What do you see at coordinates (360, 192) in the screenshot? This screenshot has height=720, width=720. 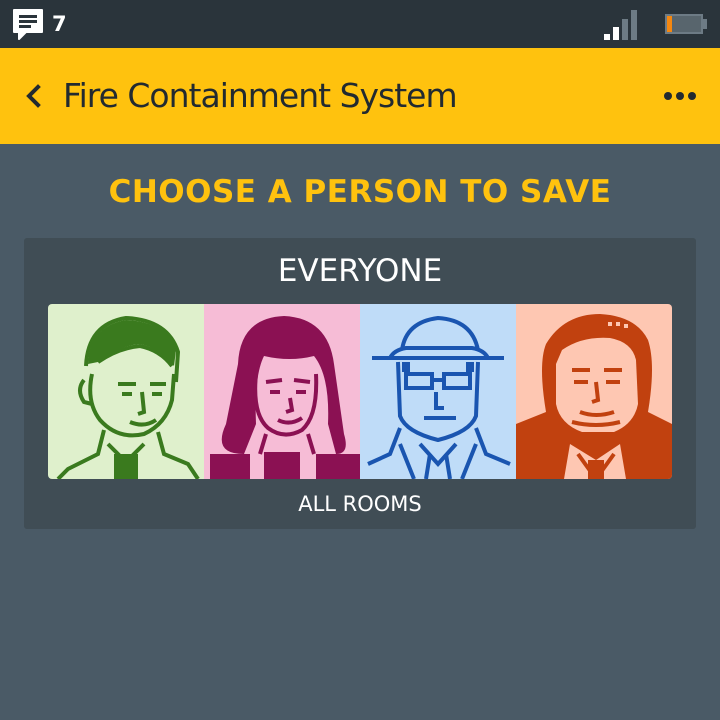 I see `page-heading: CHOOSE A PERSON TO SAVE` at bounding box center [360, 192].